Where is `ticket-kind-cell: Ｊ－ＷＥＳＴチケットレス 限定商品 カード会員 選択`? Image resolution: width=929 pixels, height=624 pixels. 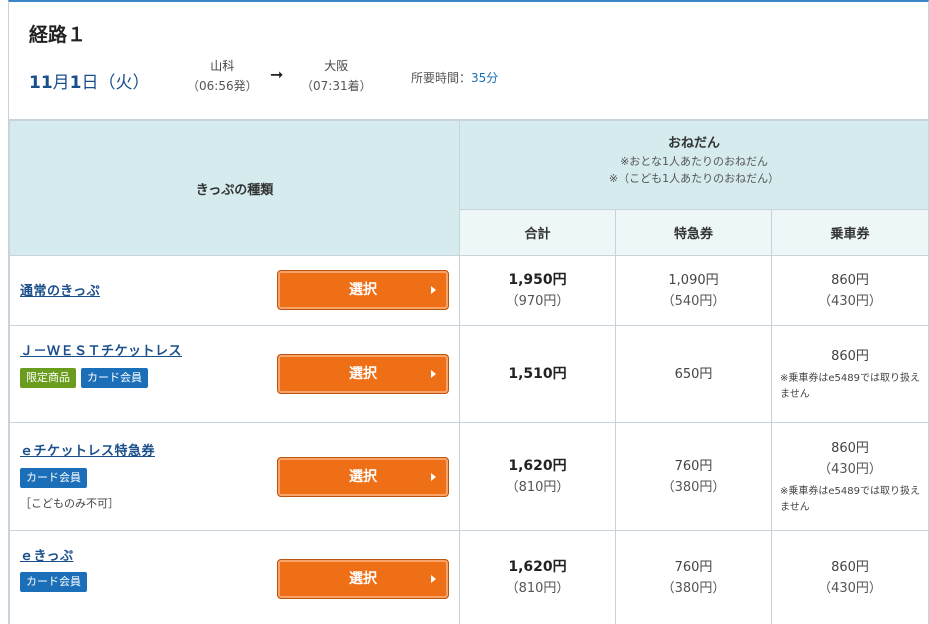 ticket-kind-cell: Ｊ－ＷＥＳＴチケットレス 限定商品 カード会員 選択 is located at coordinates (234, 374).